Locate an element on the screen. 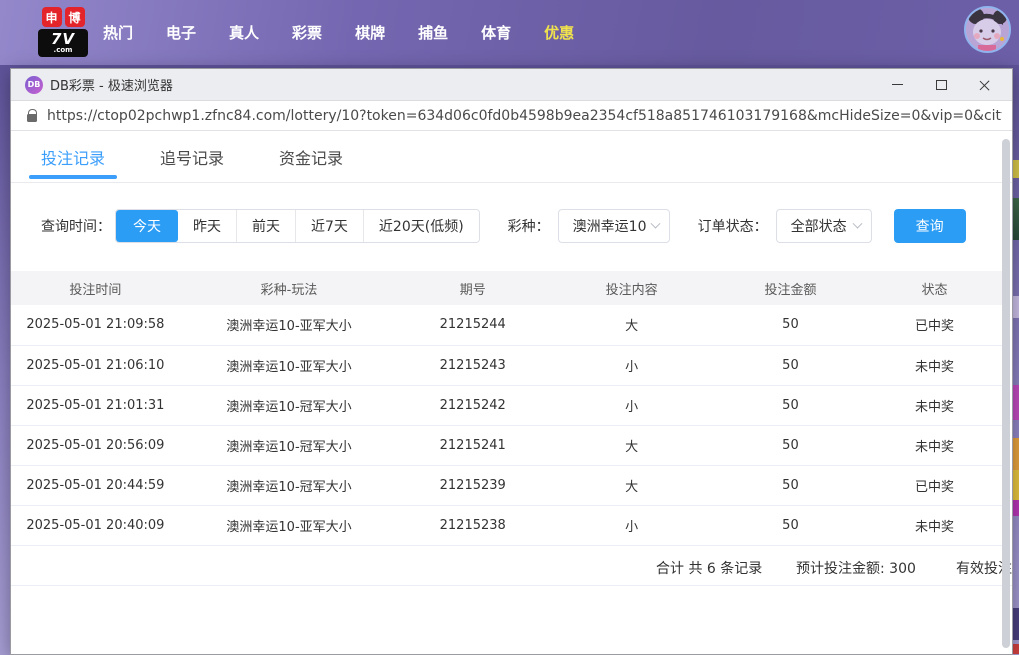 This screenshot has width=1019, height=655. close-button is located at coordinates (985, 85).